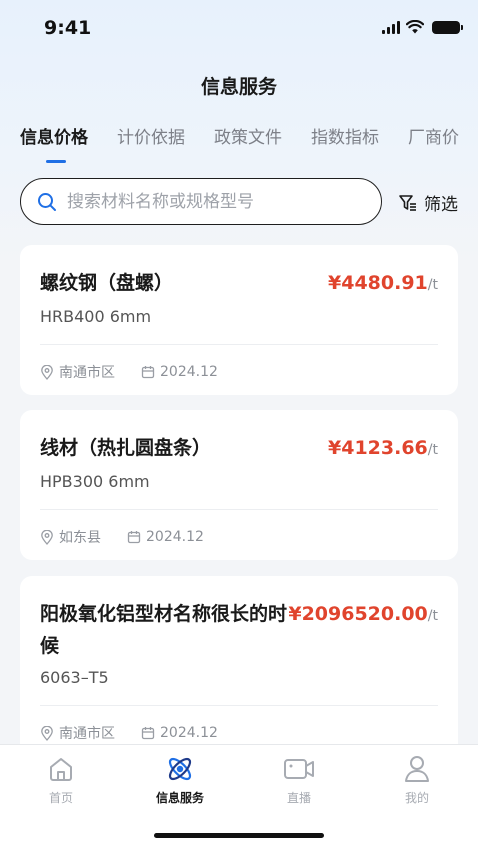  I want to click on region: 如东县, so click(70, 537).